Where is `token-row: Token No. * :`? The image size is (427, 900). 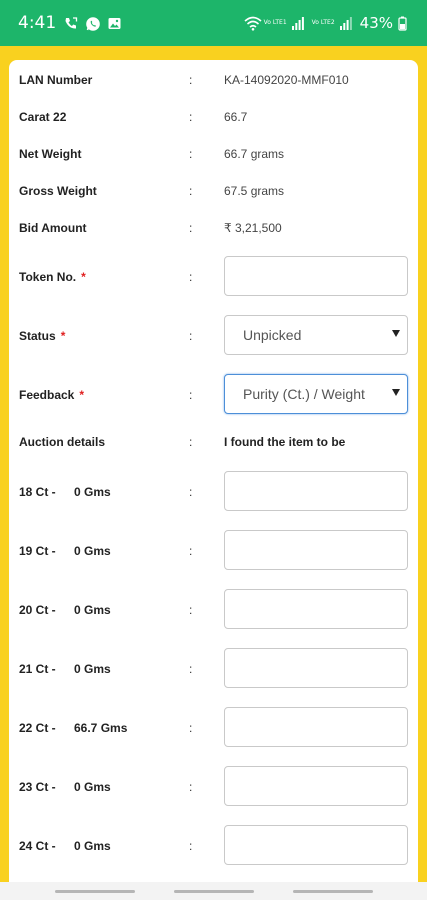 token-row: Token No. * : is located at coordinates (213, 276).